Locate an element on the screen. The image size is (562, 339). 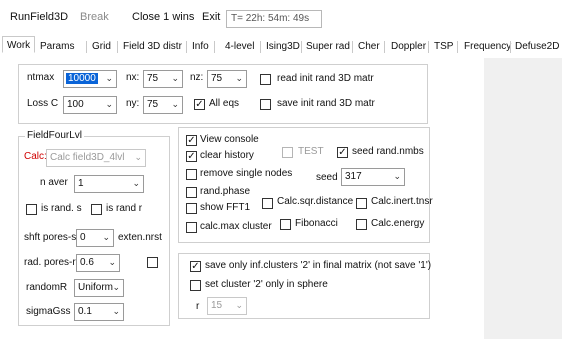
rand-phase-label: rand.phase is located at coordinates (225, 191).